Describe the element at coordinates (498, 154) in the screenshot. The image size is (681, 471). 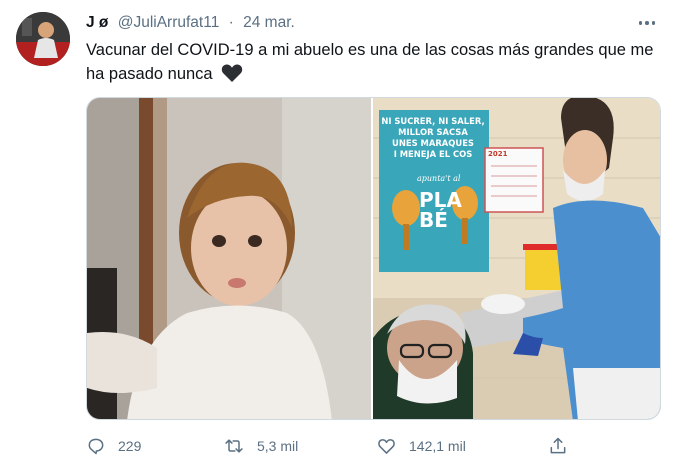
I see `calendar-year: 2021` at that location.